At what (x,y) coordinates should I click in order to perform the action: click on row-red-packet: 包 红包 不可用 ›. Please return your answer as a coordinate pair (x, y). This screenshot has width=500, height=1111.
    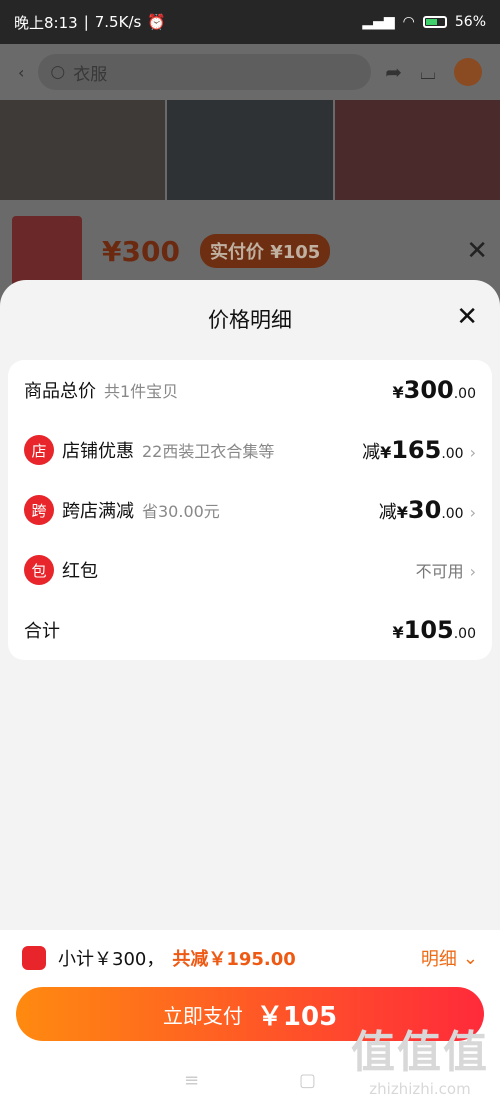
    Looking at the image, I should click on (250, 570).